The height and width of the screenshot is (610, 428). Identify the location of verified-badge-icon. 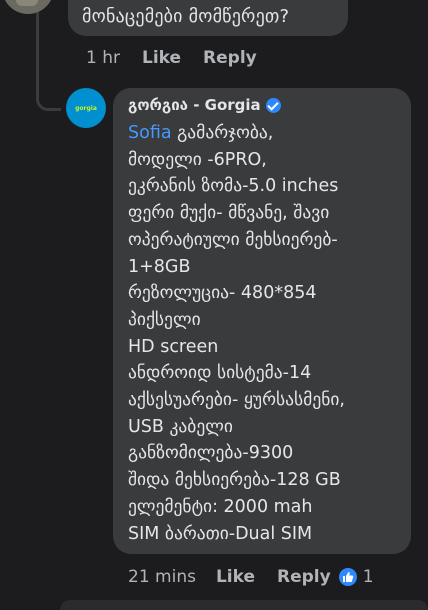
(273, 105).